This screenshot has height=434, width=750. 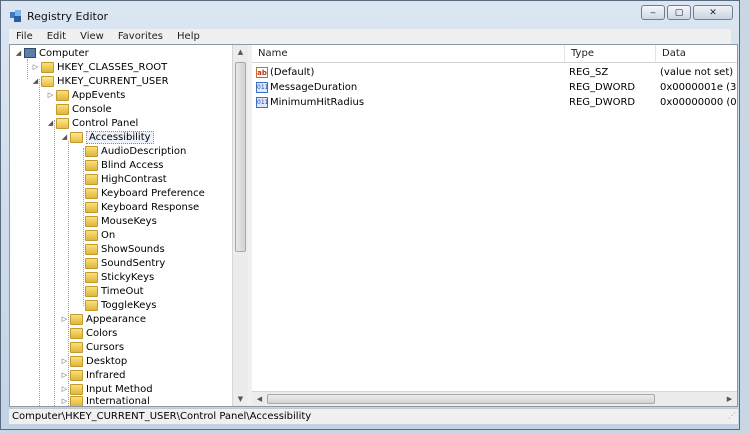 I want to click on tree-item-hkey-current-user: ◢ HKEY_CURRENT_USER, so click(x=100, y=81).